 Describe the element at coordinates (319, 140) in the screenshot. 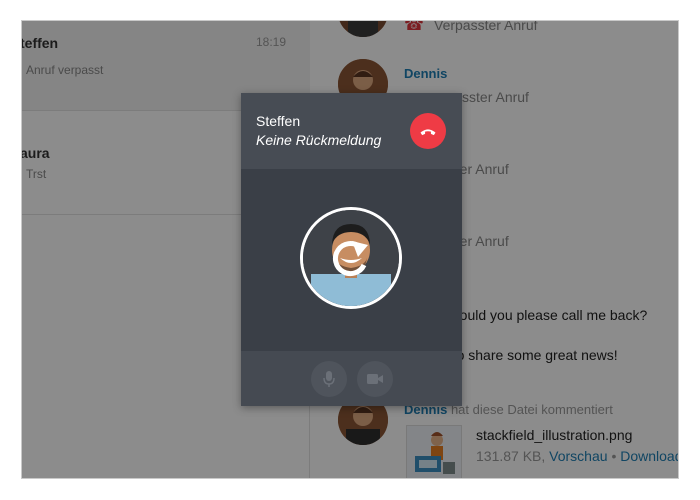

I see `call-status: Keine Rückmeldung` at that location.